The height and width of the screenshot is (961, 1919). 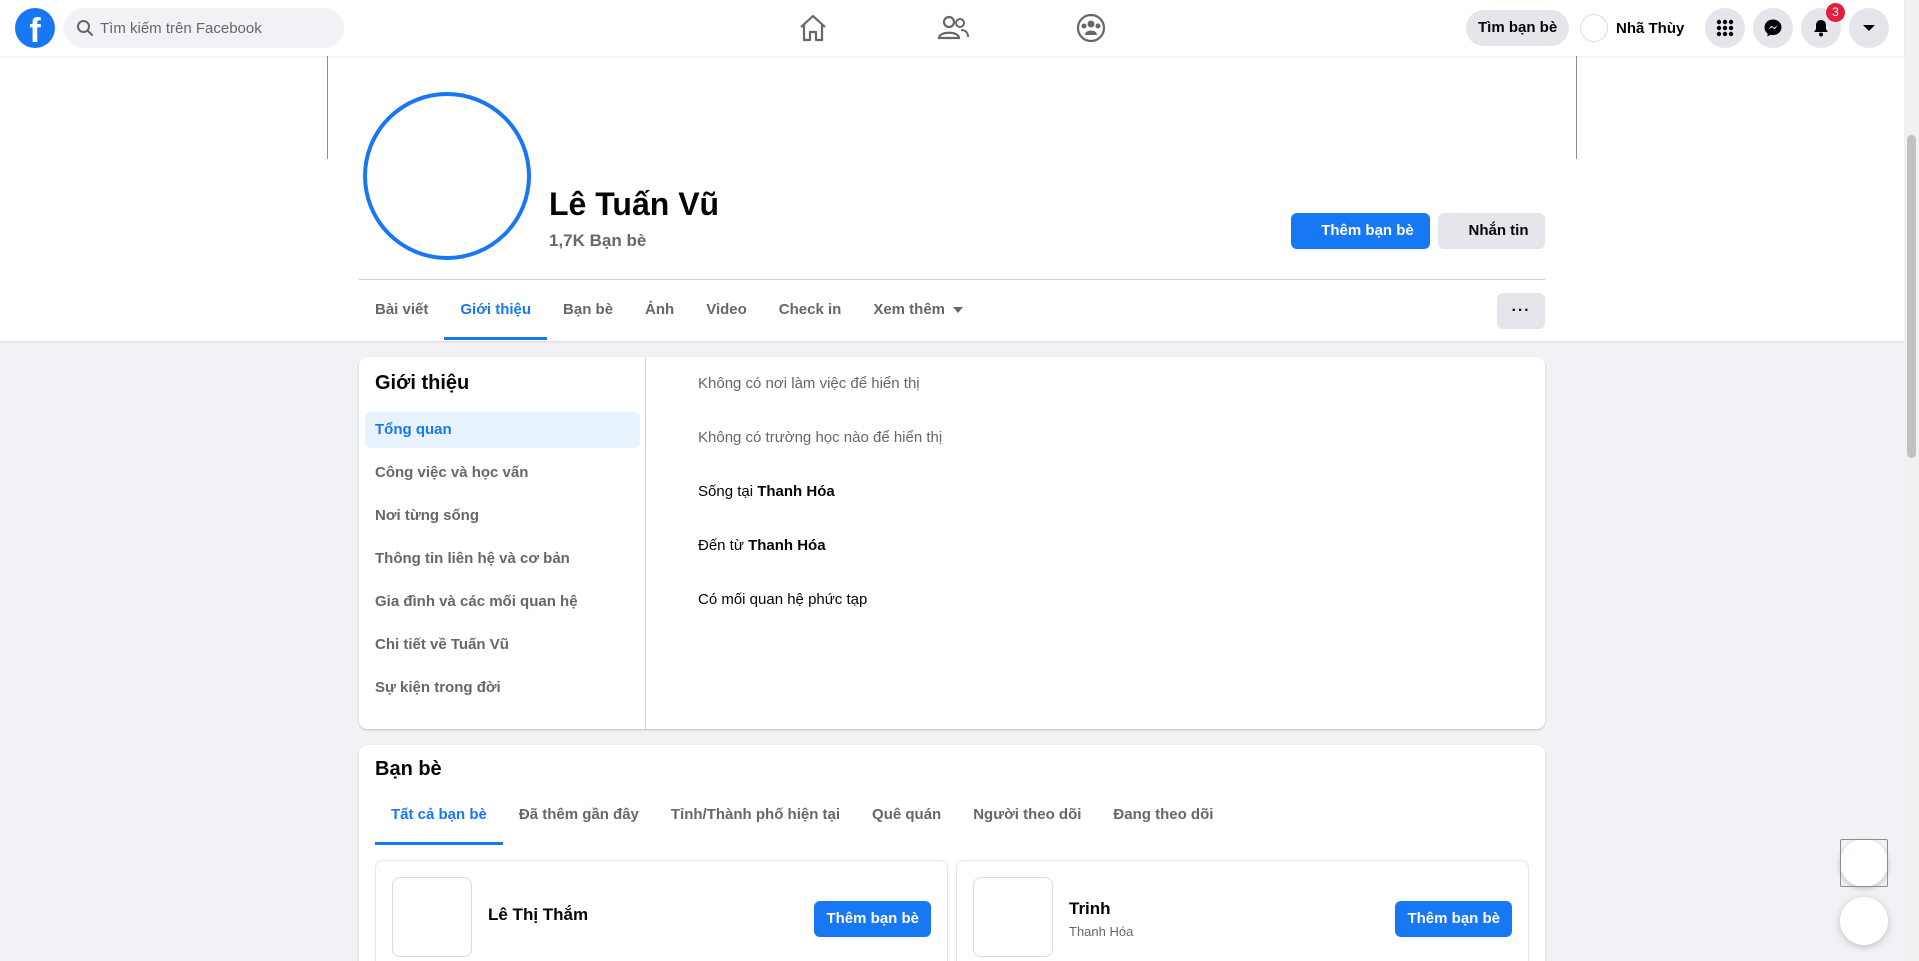 I want to click on about-item-contact-basic: Thông tin liên hệ và cơ bản, so click(x=502, y=559).